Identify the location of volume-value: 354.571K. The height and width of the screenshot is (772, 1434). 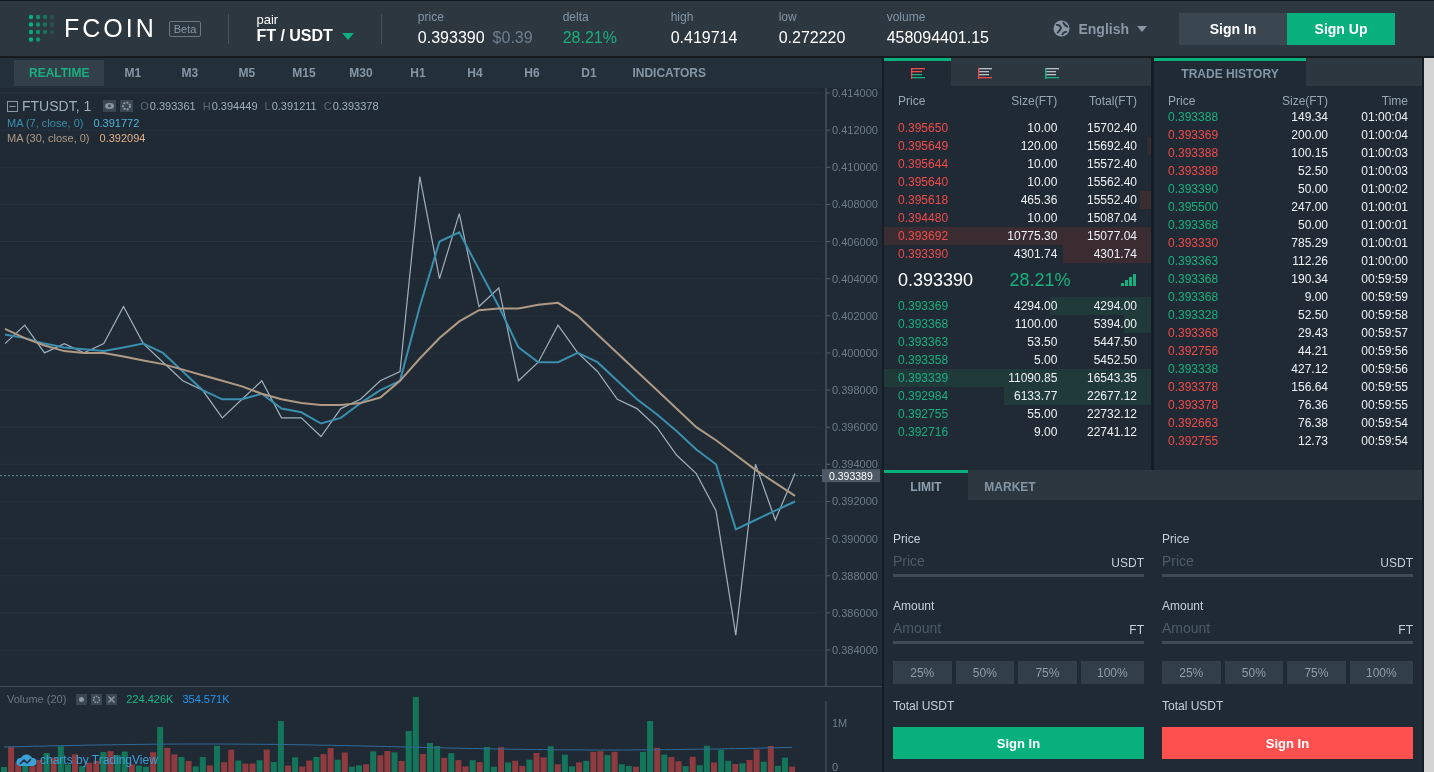
(206, 699).